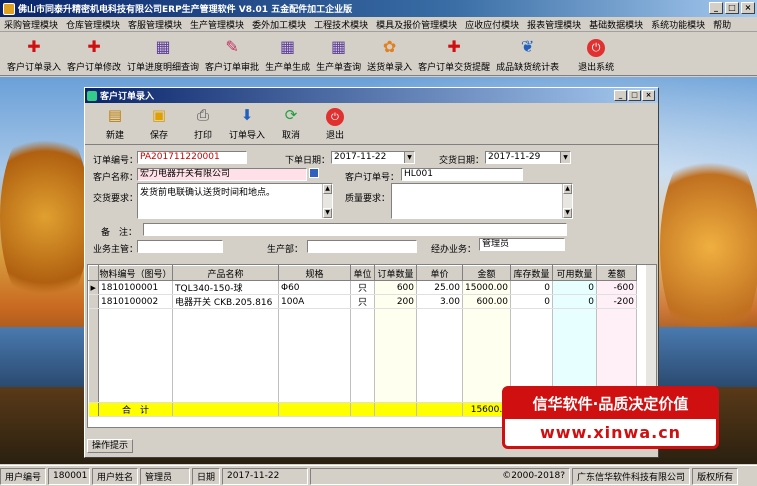  Describe the element at coordinates (574, 273) in the screenshot. I see `column-header: 可用数量` at that location.